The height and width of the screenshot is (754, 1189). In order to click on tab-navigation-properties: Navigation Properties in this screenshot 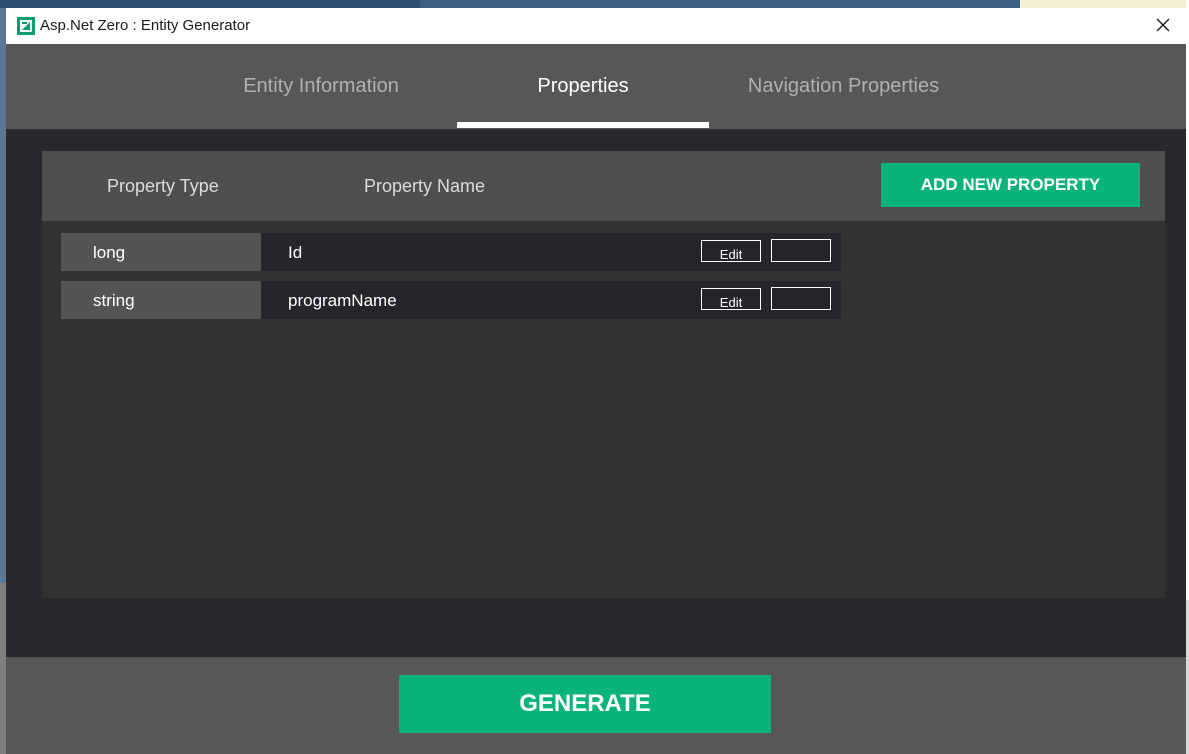, I will do `click(843, 86)`.